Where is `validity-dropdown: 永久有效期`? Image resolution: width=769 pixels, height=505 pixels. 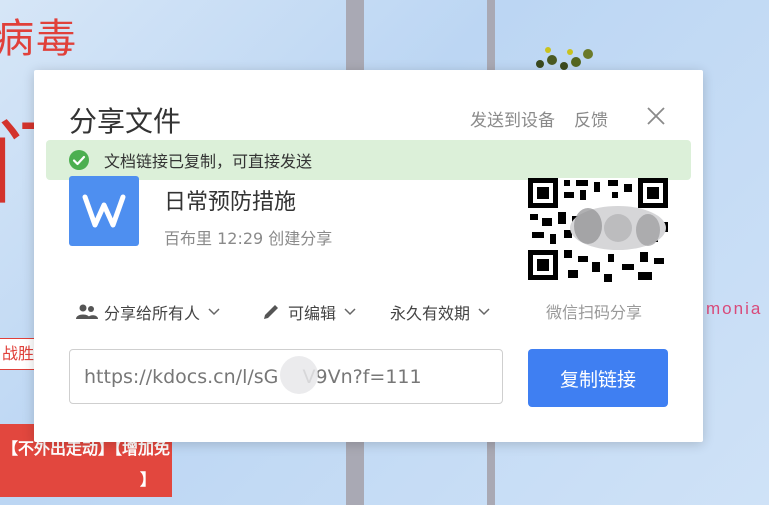 validity-dropdown: 永久有效期 is located at coordinates (440, 312).